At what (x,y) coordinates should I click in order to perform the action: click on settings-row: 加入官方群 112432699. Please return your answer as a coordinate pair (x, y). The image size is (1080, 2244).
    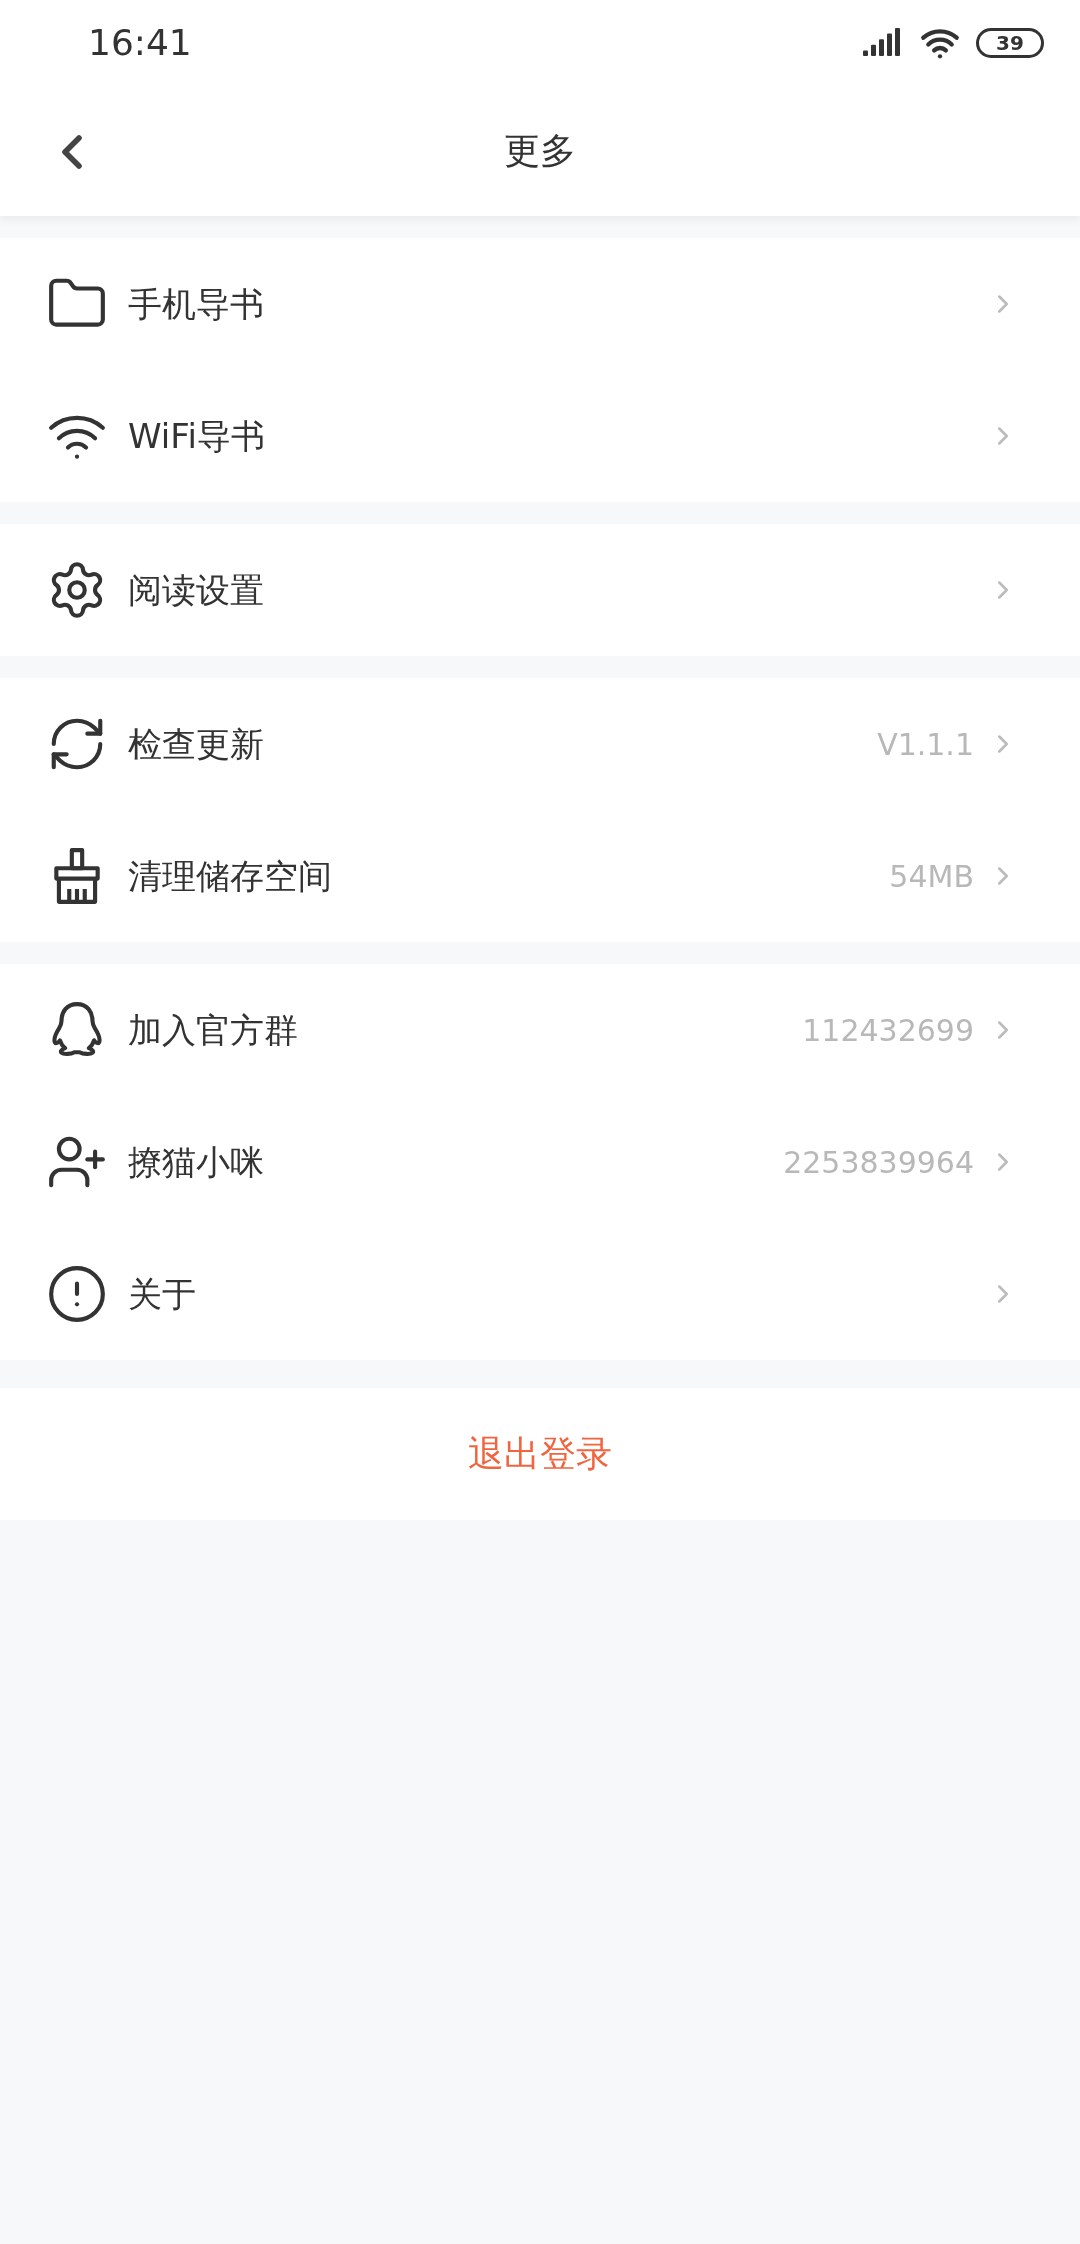
    Looking at the image, I should click on (540, 1030).